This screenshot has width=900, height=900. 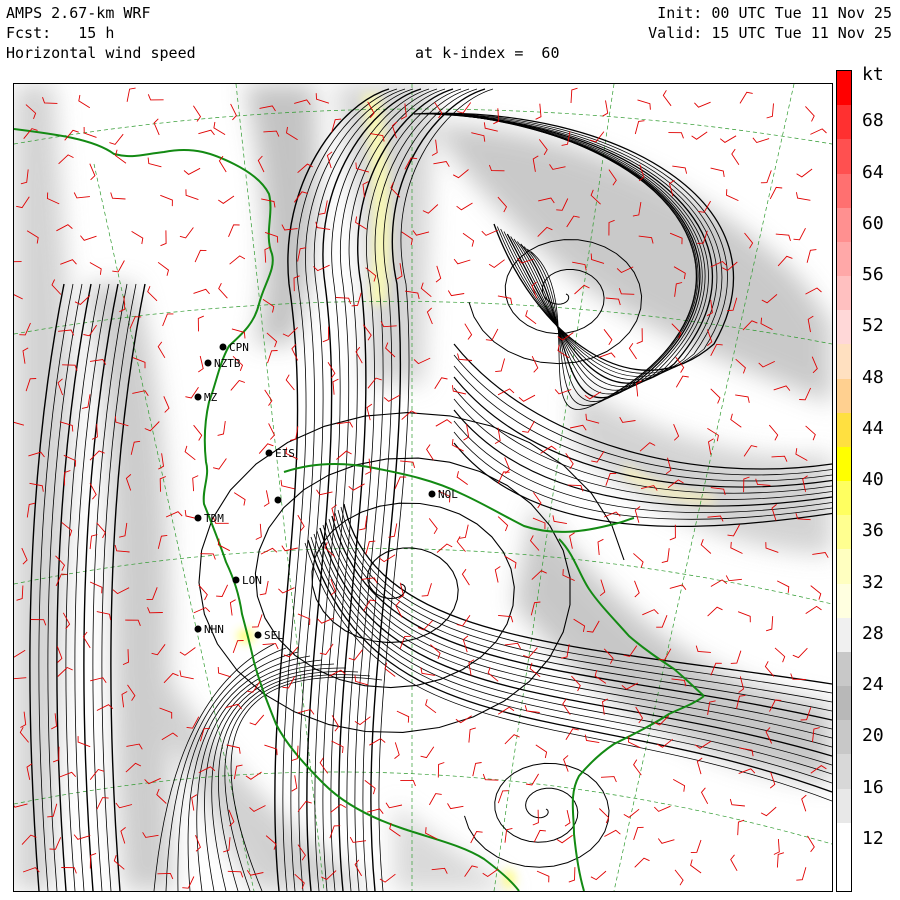 I want to click on colorbar-tick-label: 64, so click(x=873, y=172).